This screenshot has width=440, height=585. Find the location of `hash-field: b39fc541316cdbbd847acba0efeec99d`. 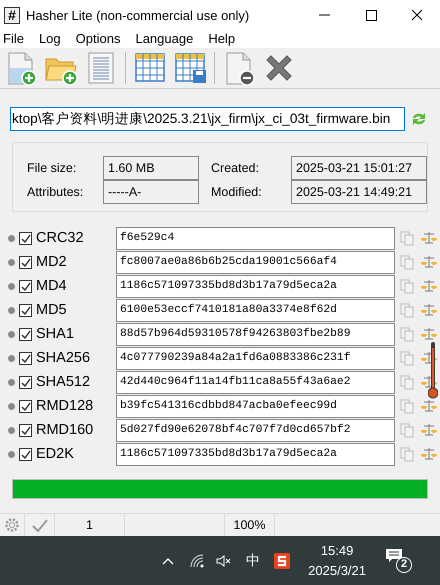

hash-field: b39fc541316cdbbd847acba0efeec99d is located at coordinates (255, 406).